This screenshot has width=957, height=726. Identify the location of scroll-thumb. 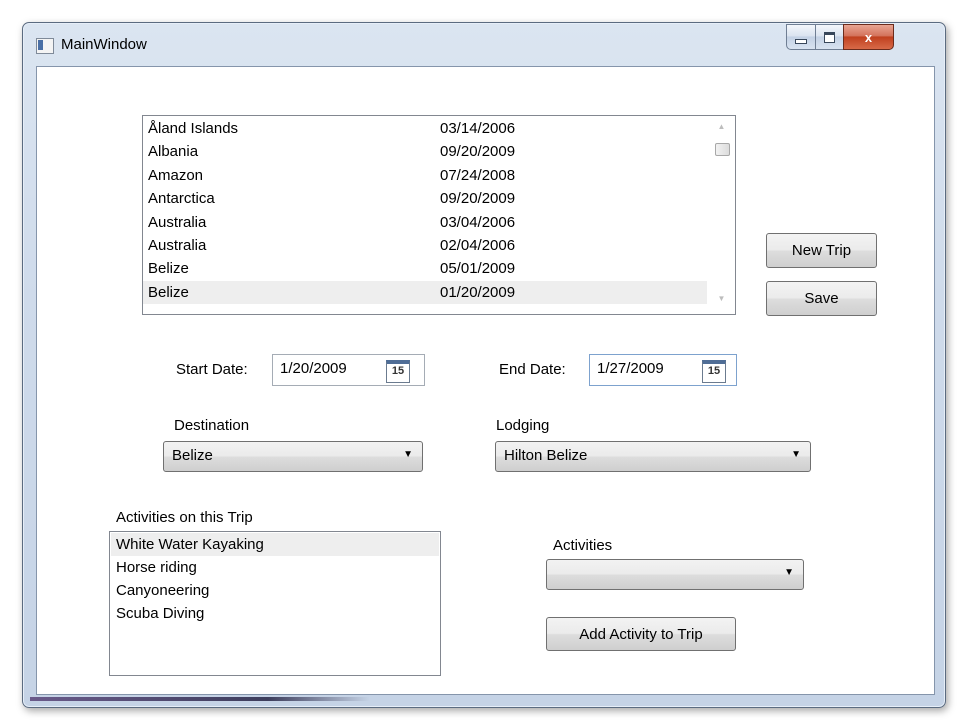
(722, 149).